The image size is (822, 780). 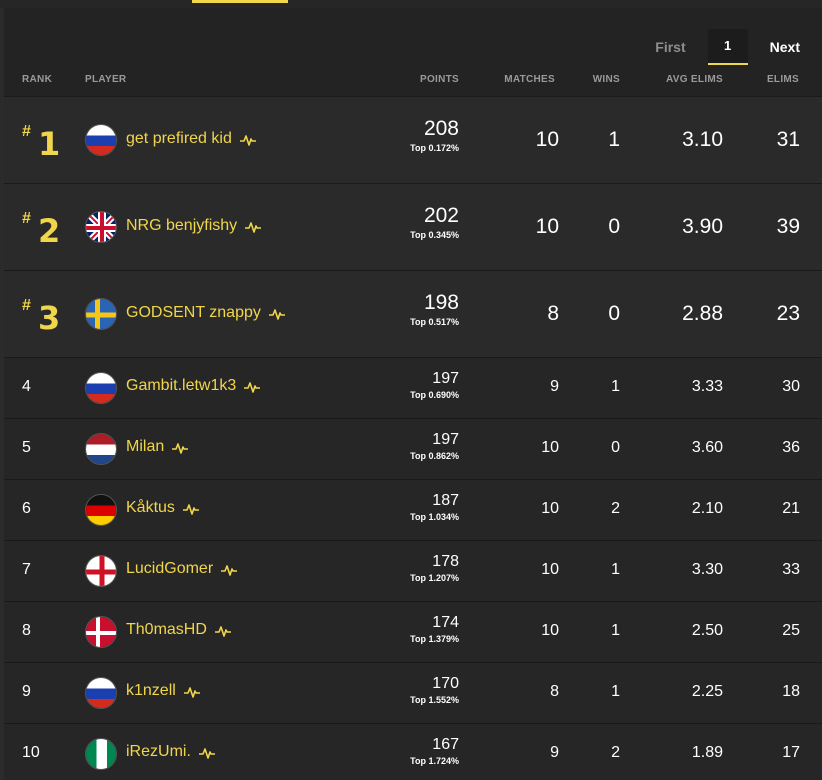 What do you see at coordinates (606, 79) in the screenshot?
I see `header-wins: WINS` at bounding box center [606, 79].